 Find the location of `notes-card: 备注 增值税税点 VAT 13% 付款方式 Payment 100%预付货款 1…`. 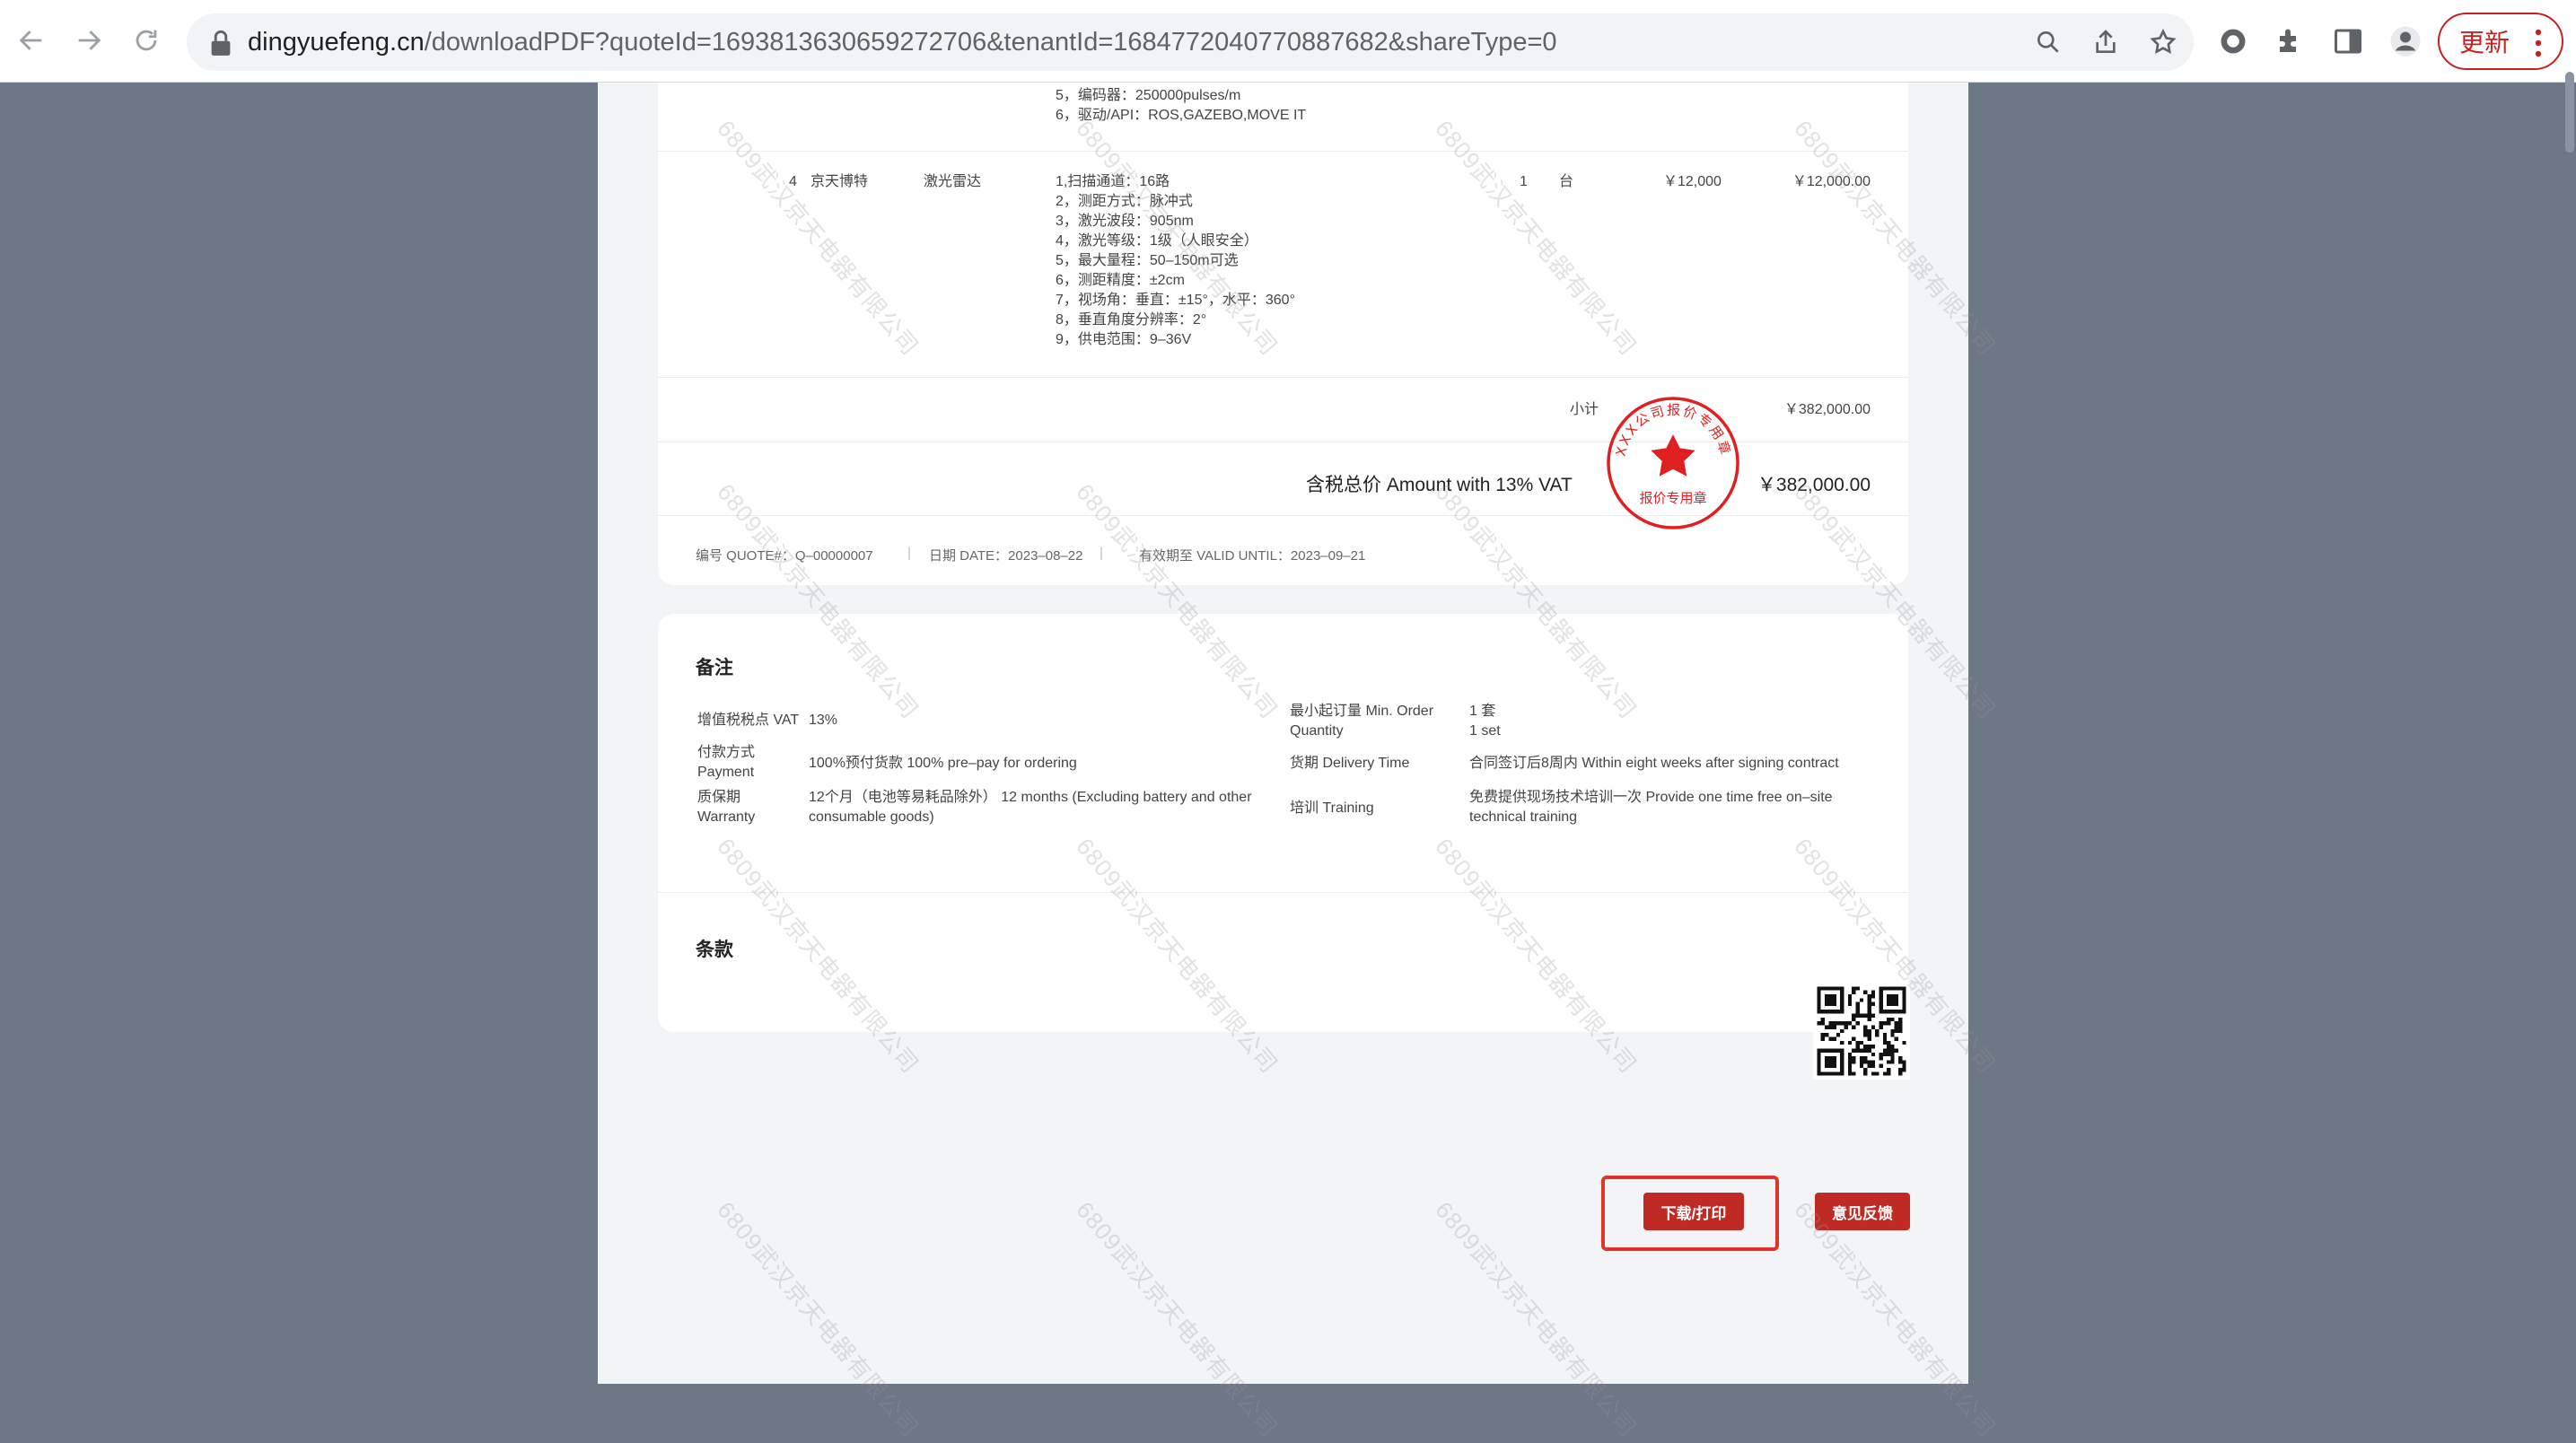

notes-card: 备注 增值税税点 VAT 13% 付款方式 Payment 100%预付货款 1… is located at coordinates (1283, 823).